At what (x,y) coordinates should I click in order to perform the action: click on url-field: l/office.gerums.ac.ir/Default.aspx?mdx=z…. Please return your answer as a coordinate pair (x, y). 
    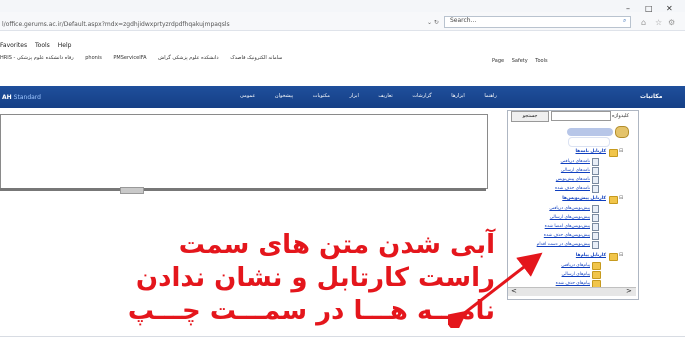
    Looking at the image, I should click on (116, 25).